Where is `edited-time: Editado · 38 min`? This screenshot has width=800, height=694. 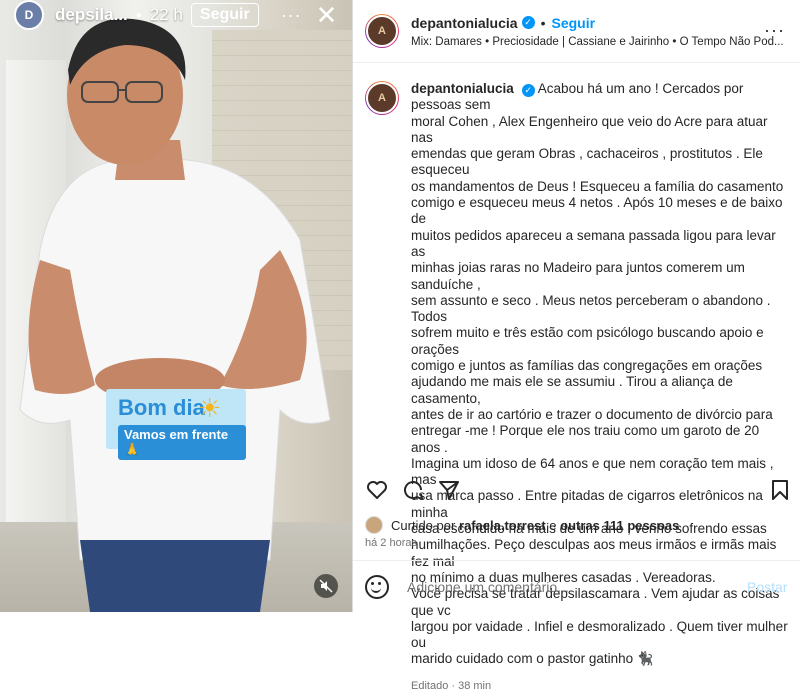
edited-time: Editado · 38 min is located at coordinates (451, 685).